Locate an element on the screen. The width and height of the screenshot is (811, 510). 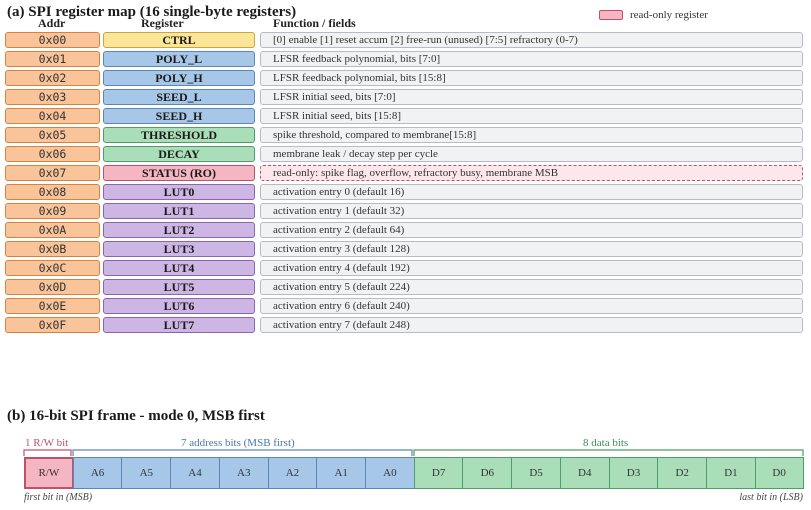
register-address: 0x0F is located at coordinates (52, 325).